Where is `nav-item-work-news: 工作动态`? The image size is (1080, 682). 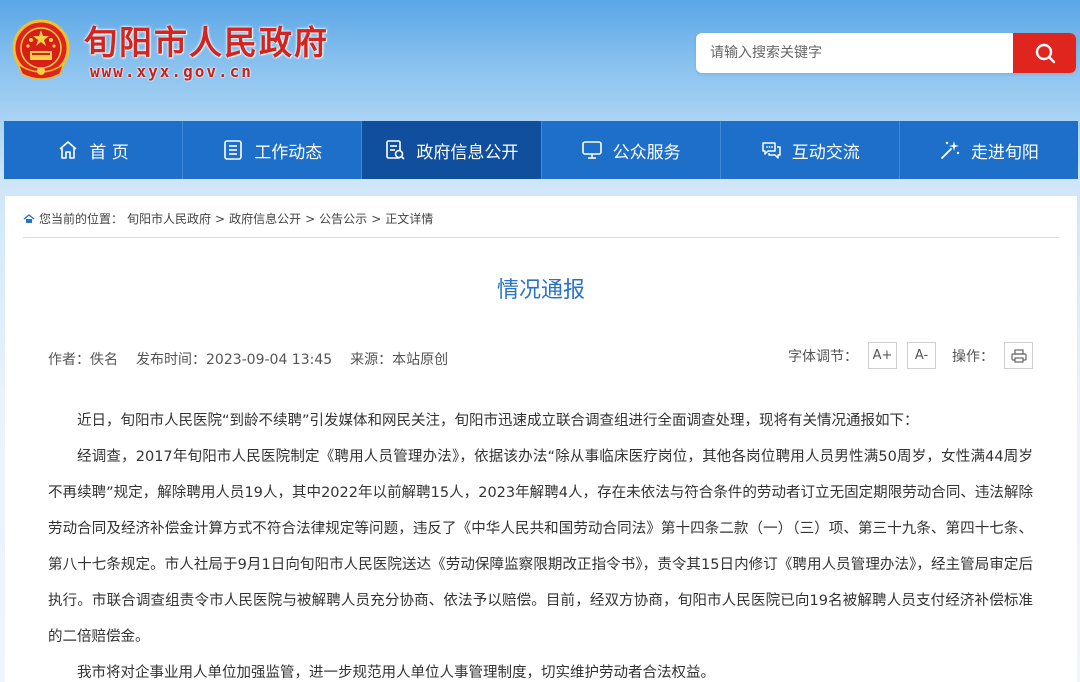
nav-item-work-news: 工作动态 is located at coordinates (273, 150).